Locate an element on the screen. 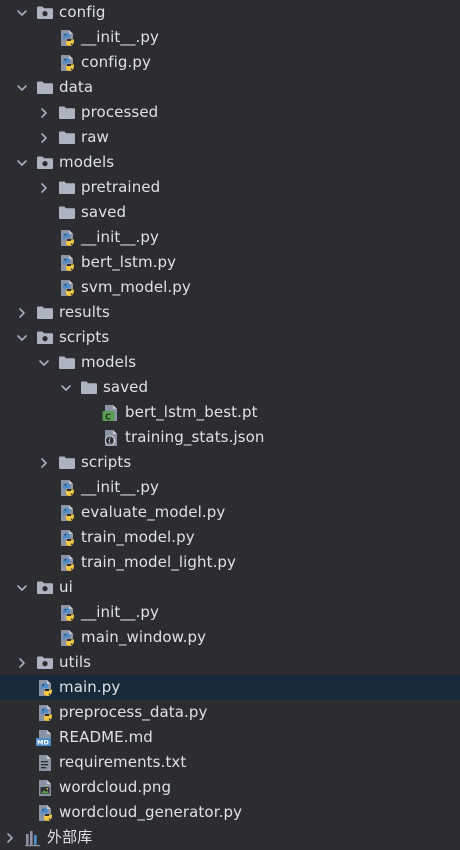  text-file-icon is located at coordinates (45, 763).